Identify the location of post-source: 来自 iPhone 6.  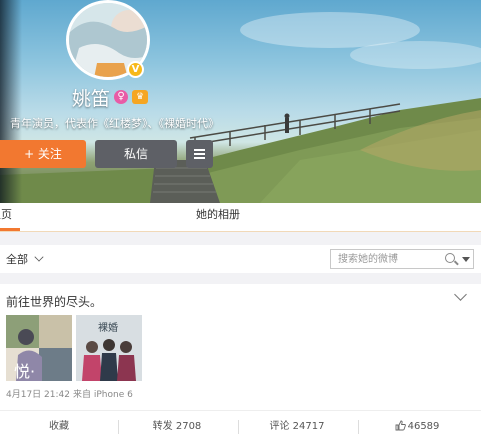
(102, 395).